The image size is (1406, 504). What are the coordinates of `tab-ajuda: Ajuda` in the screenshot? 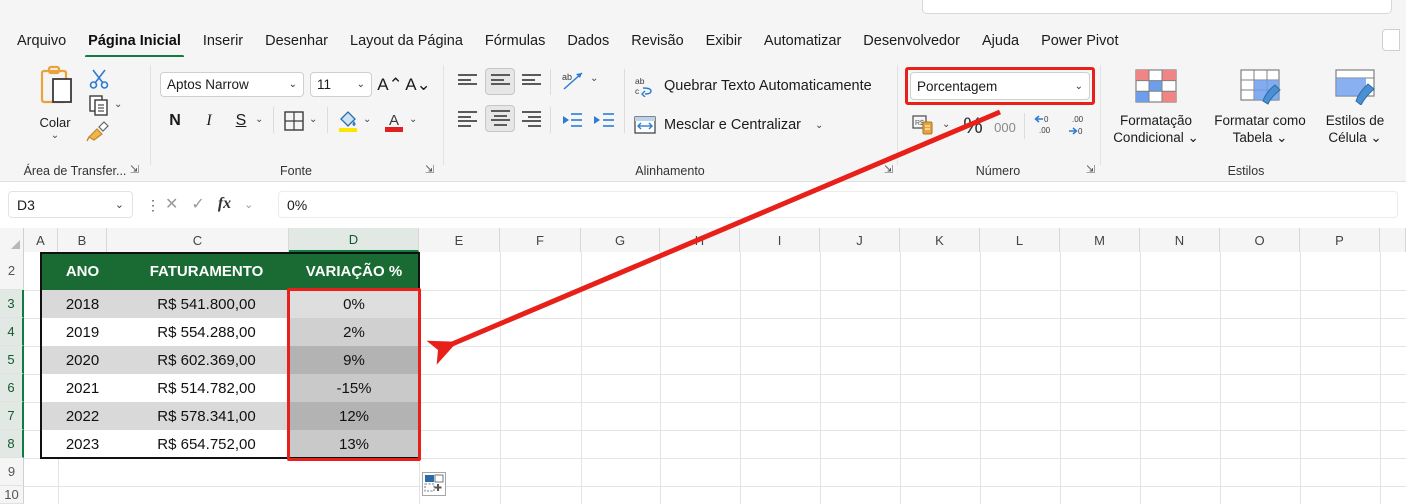 It's located at (1000, 41).